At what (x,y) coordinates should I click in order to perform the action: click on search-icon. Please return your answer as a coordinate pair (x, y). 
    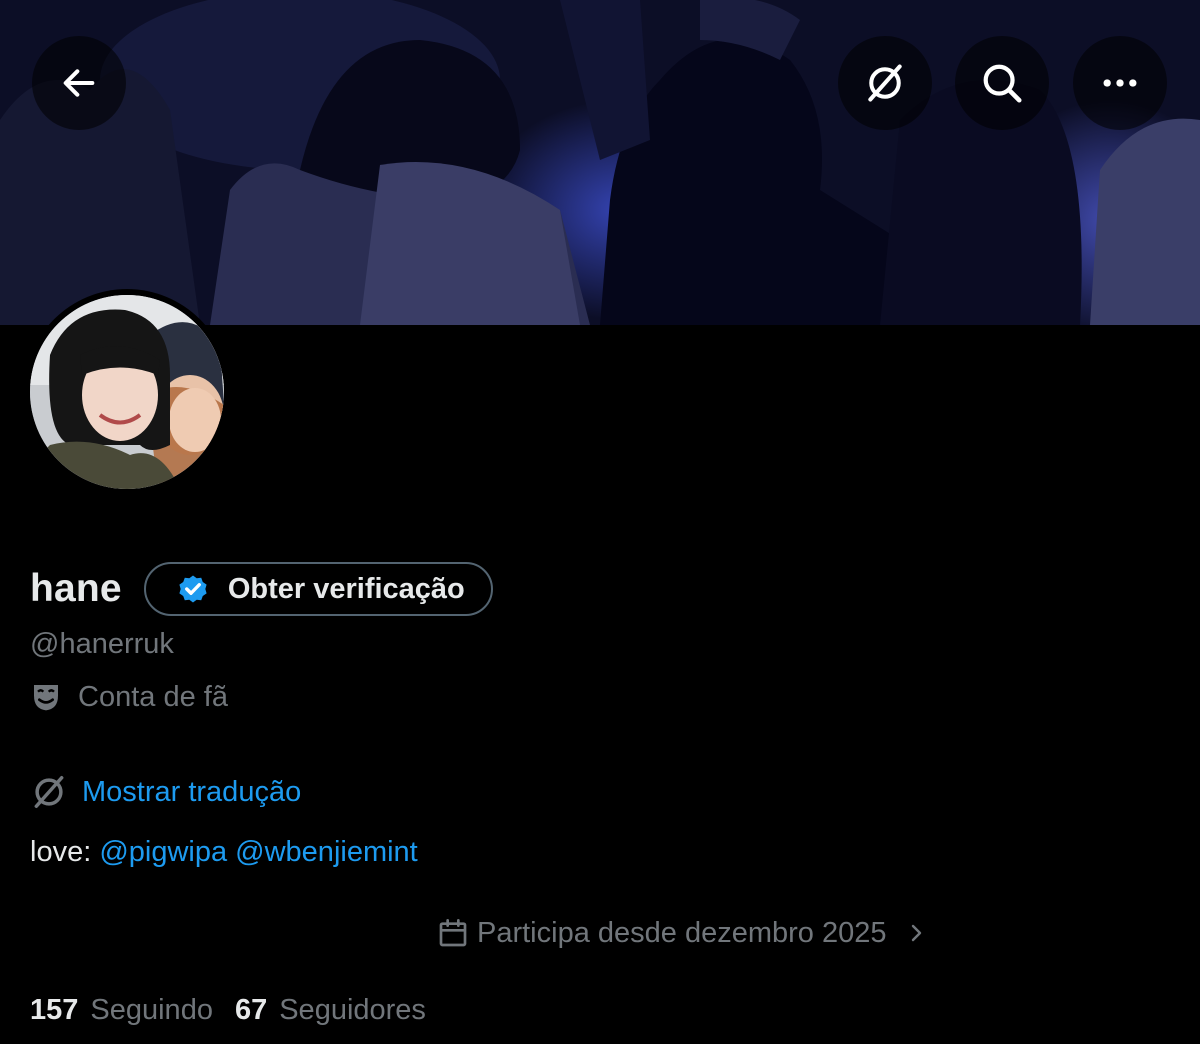
    Looking at the image, I should click on (1002, 83).